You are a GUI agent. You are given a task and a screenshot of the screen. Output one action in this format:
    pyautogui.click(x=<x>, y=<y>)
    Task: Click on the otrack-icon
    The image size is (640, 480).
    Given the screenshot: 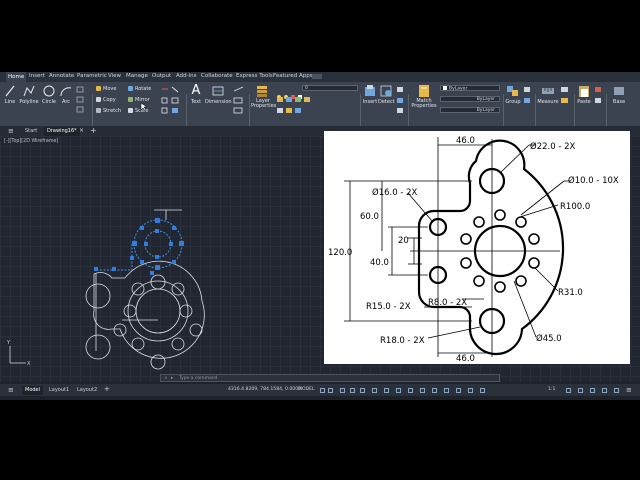 What is the action you would take?
    pyautogui.click(x=374, y=390)
    